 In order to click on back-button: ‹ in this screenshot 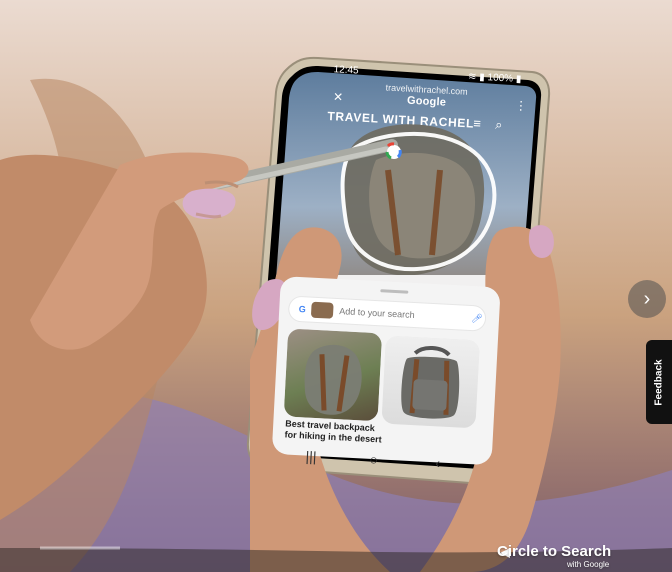, I will do `click(438, 463)`.